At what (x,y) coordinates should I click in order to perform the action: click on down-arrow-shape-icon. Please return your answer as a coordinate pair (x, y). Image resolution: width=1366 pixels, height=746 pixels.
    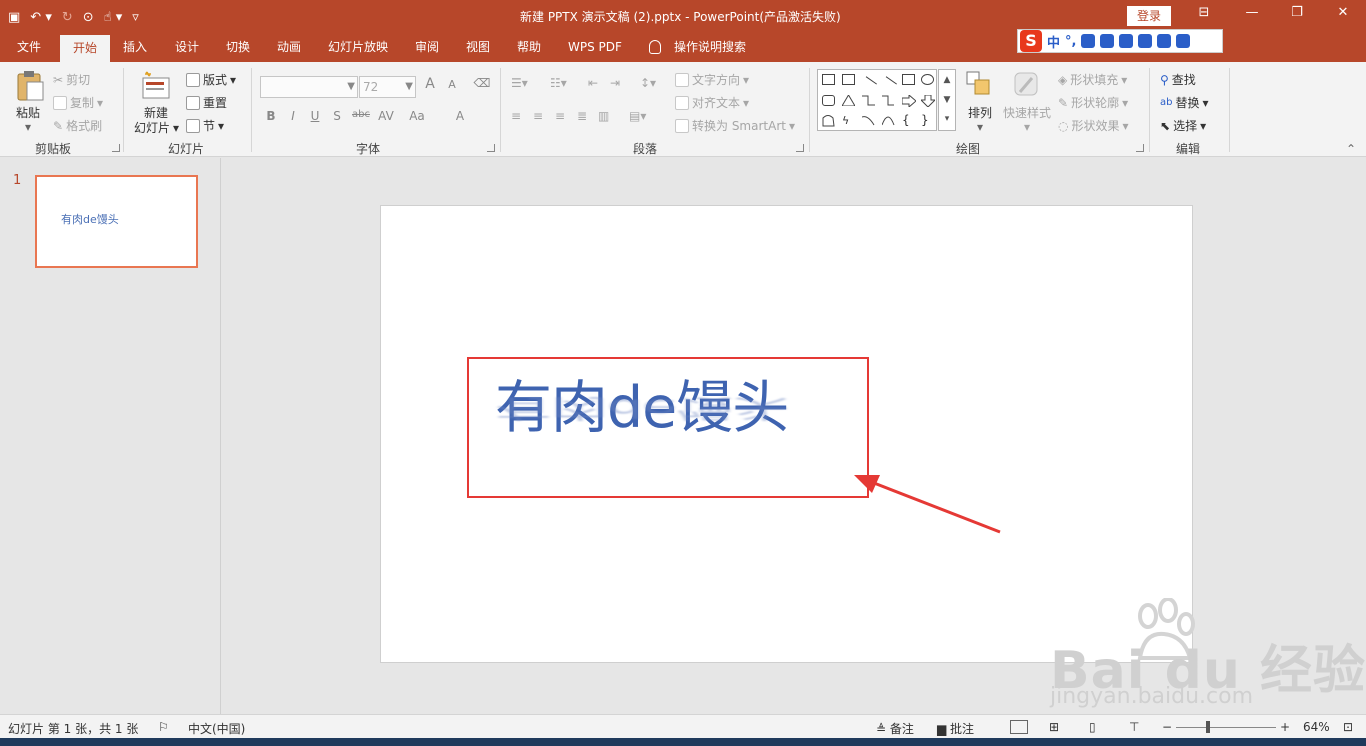
    Looking at the image, I should click on (928, 101).